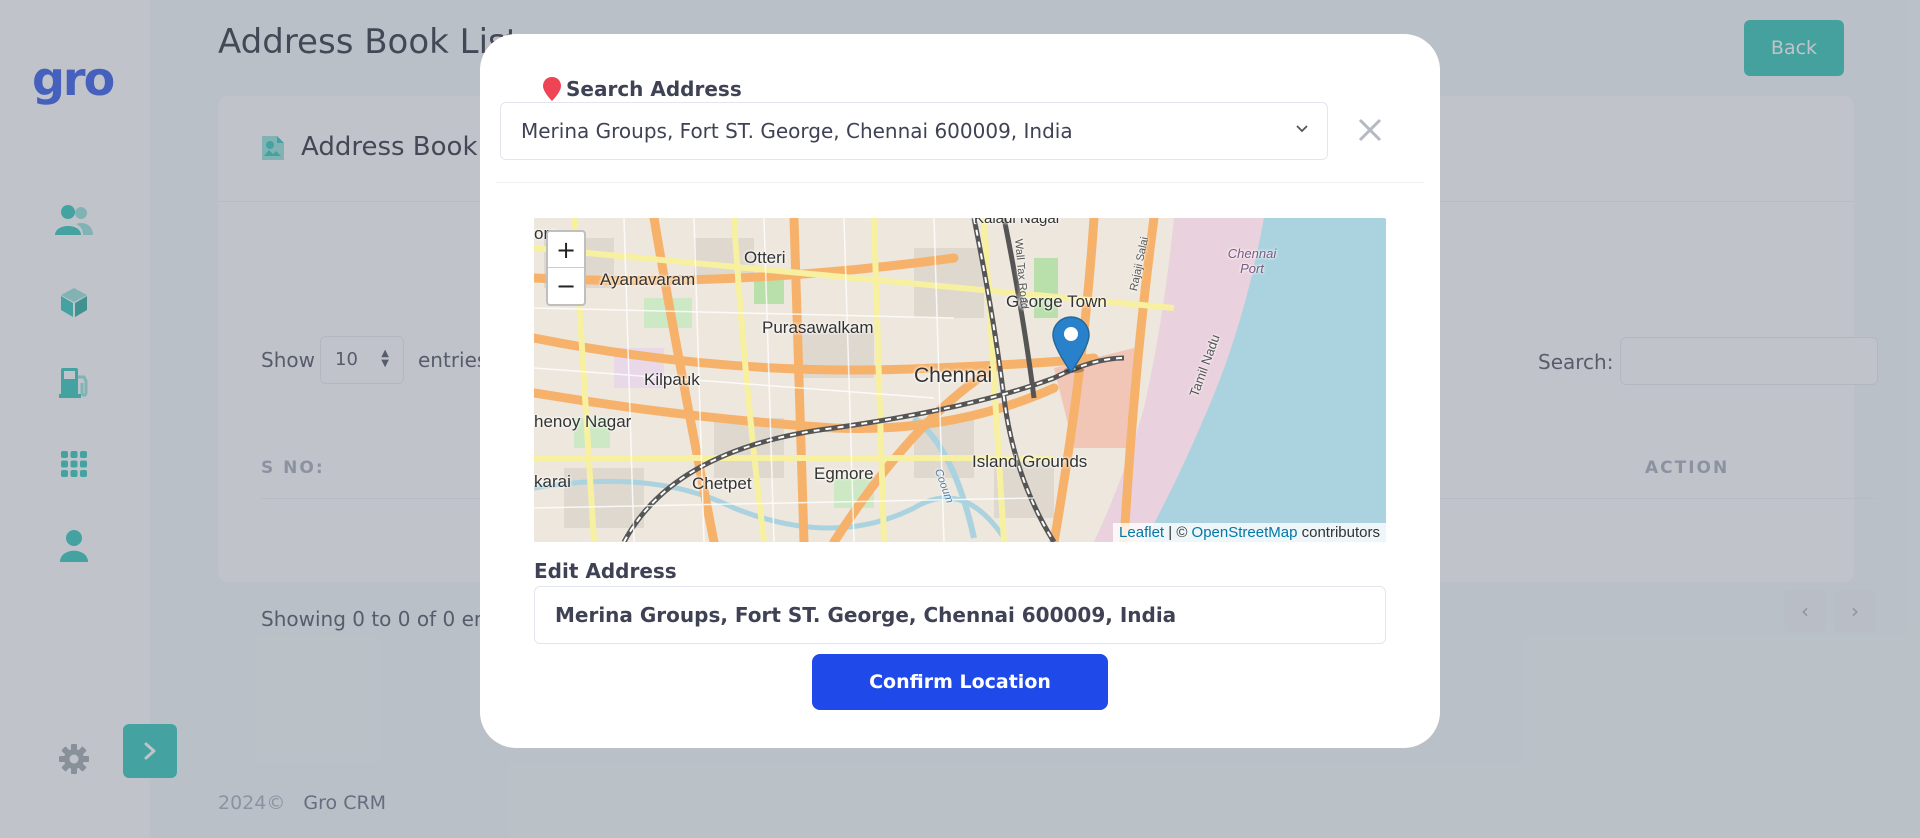 The height and width of the screenshot is (838, 1920). I want to click on map-label-egmore: Egmore, so click(844, 473).